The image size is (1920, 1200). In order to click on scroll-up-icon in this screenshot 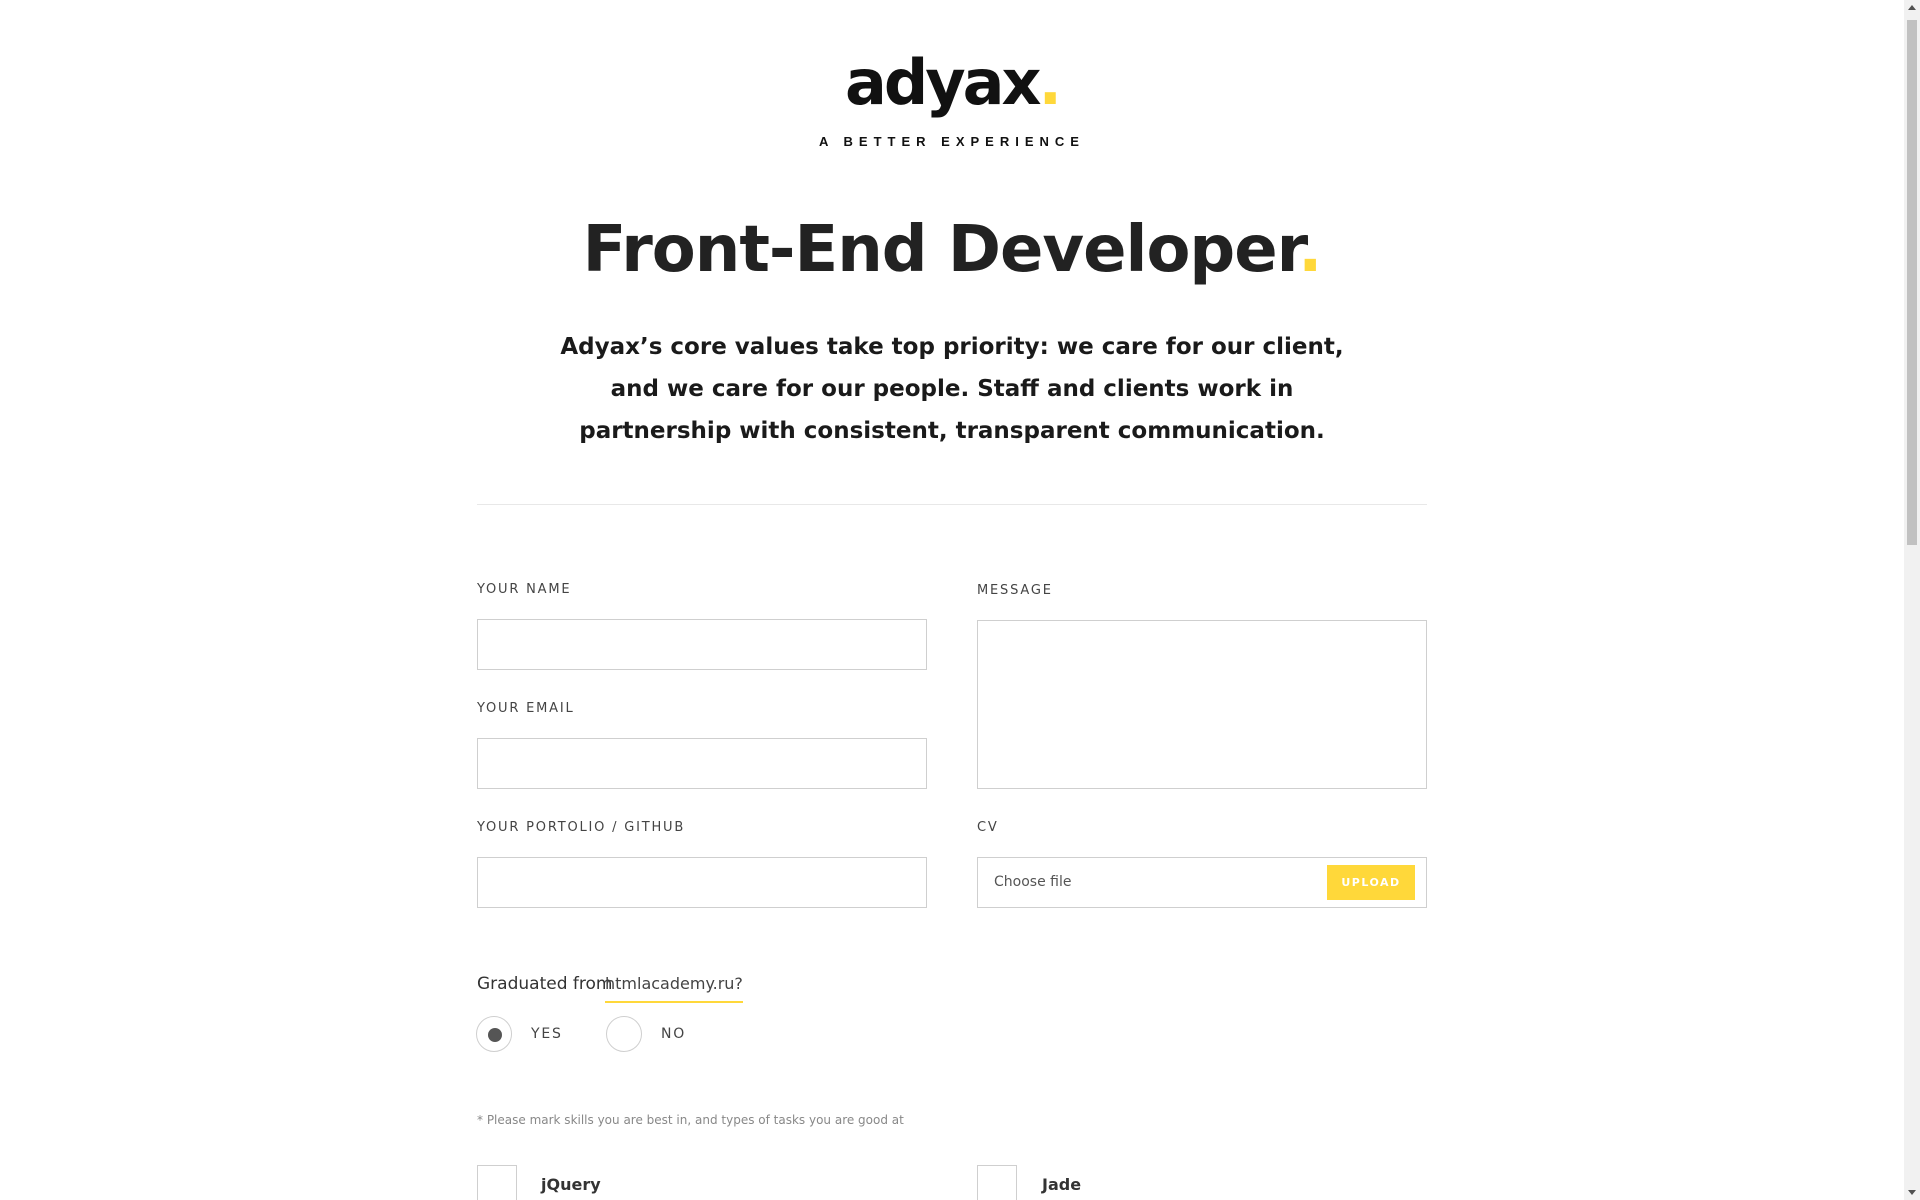, I will do `click(1912, 7)`.